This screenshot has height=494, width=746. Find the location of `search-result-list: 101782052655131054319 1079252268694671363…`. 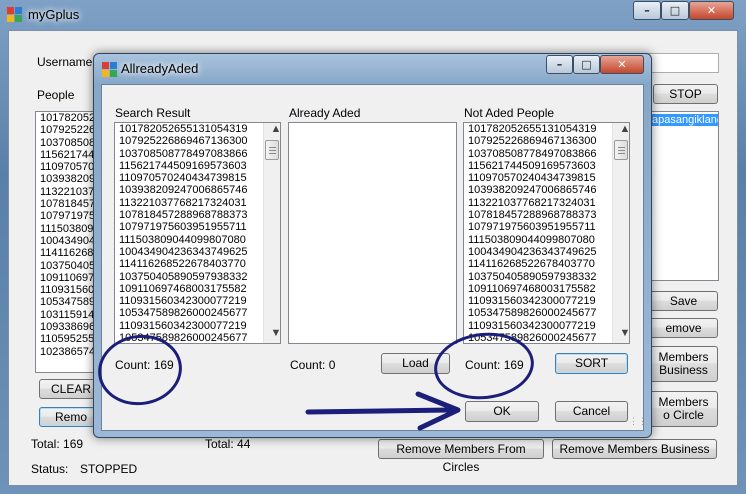

search-result-list: 101782052655131054319 1079252268694671363… is located at coordinates (197, 233).